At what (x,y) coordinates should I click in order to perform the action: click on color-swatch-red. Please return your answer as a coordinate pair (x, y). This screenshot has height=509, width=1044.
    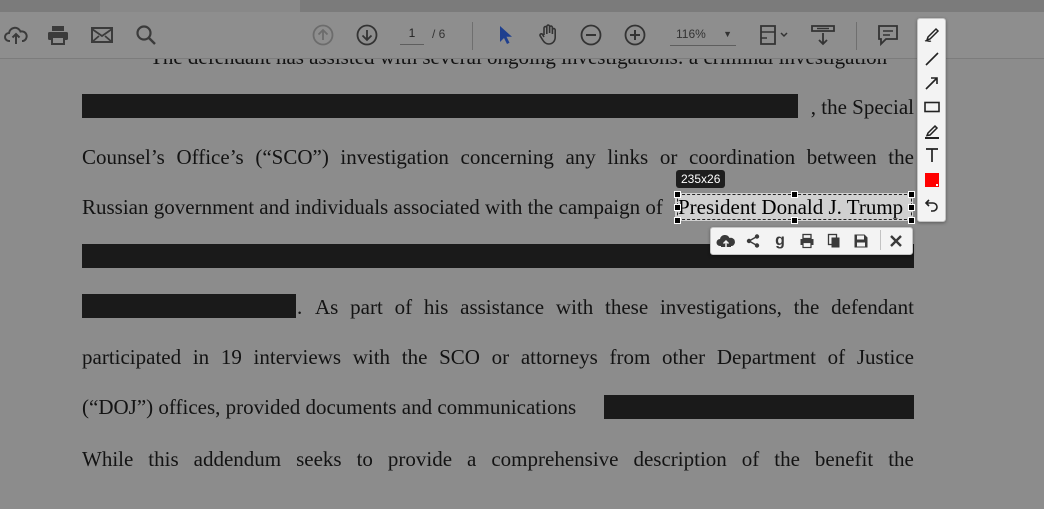
    Looking at the image, I should click on (931, 180).